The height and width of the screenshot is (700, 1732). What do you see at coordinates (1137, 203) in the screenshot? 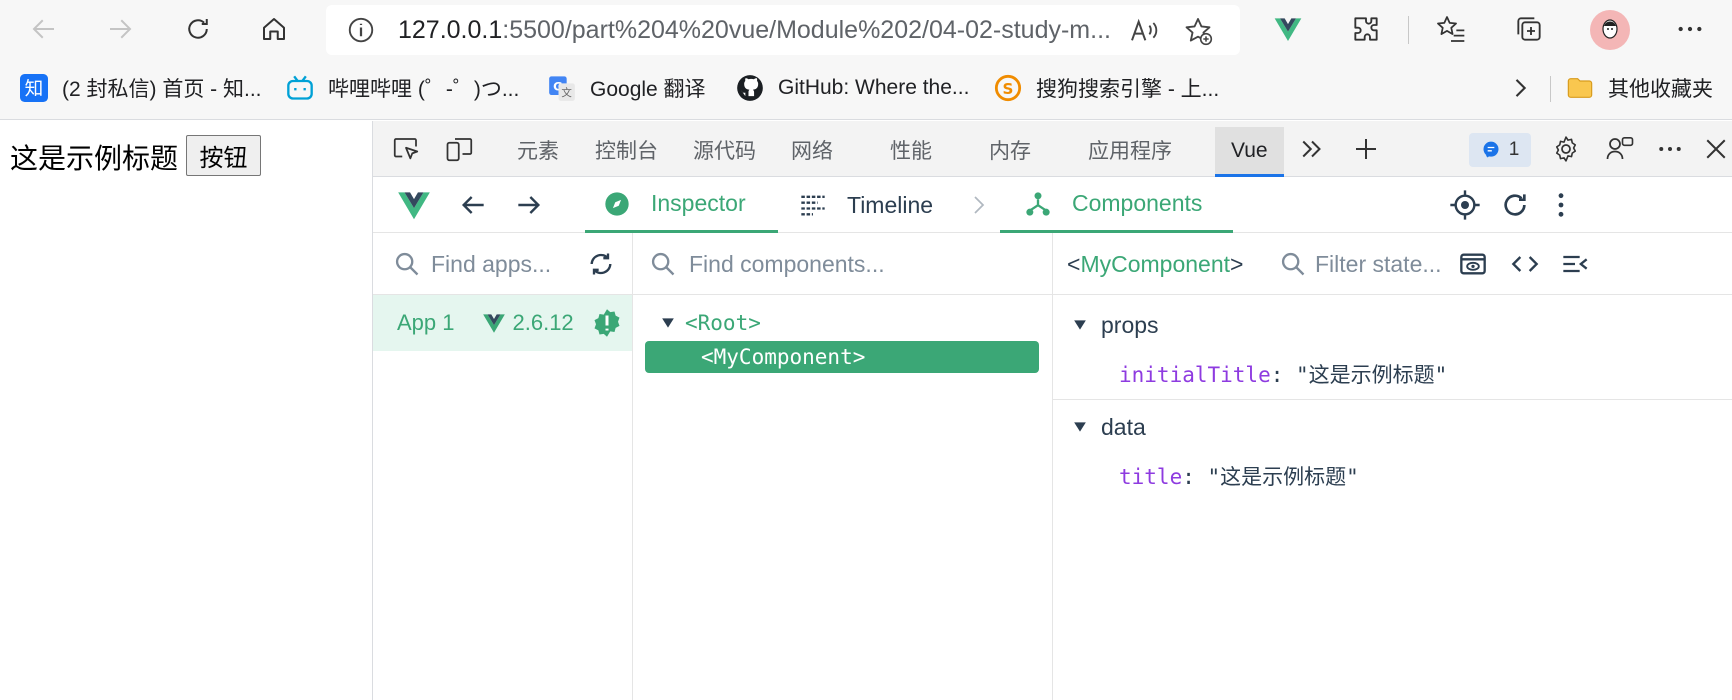
I see `tab-label: Components` at bounding box center [1137, 203].